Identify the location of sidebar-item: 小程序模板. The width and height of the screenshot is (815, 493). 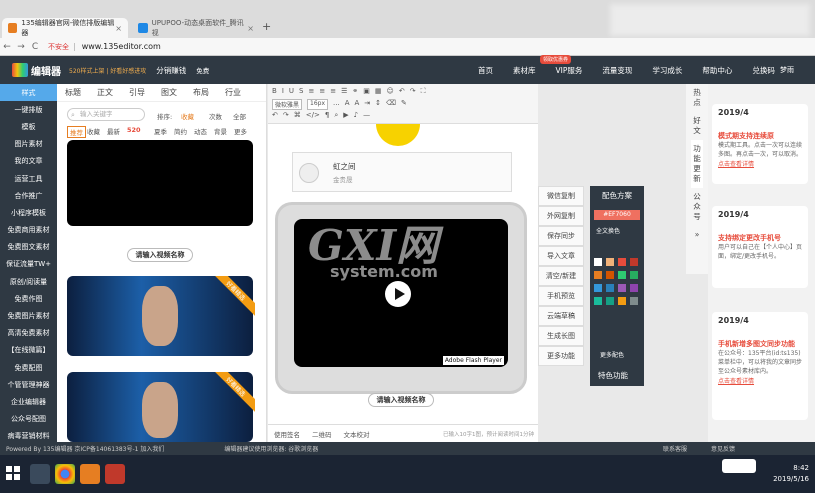
(28, 212).